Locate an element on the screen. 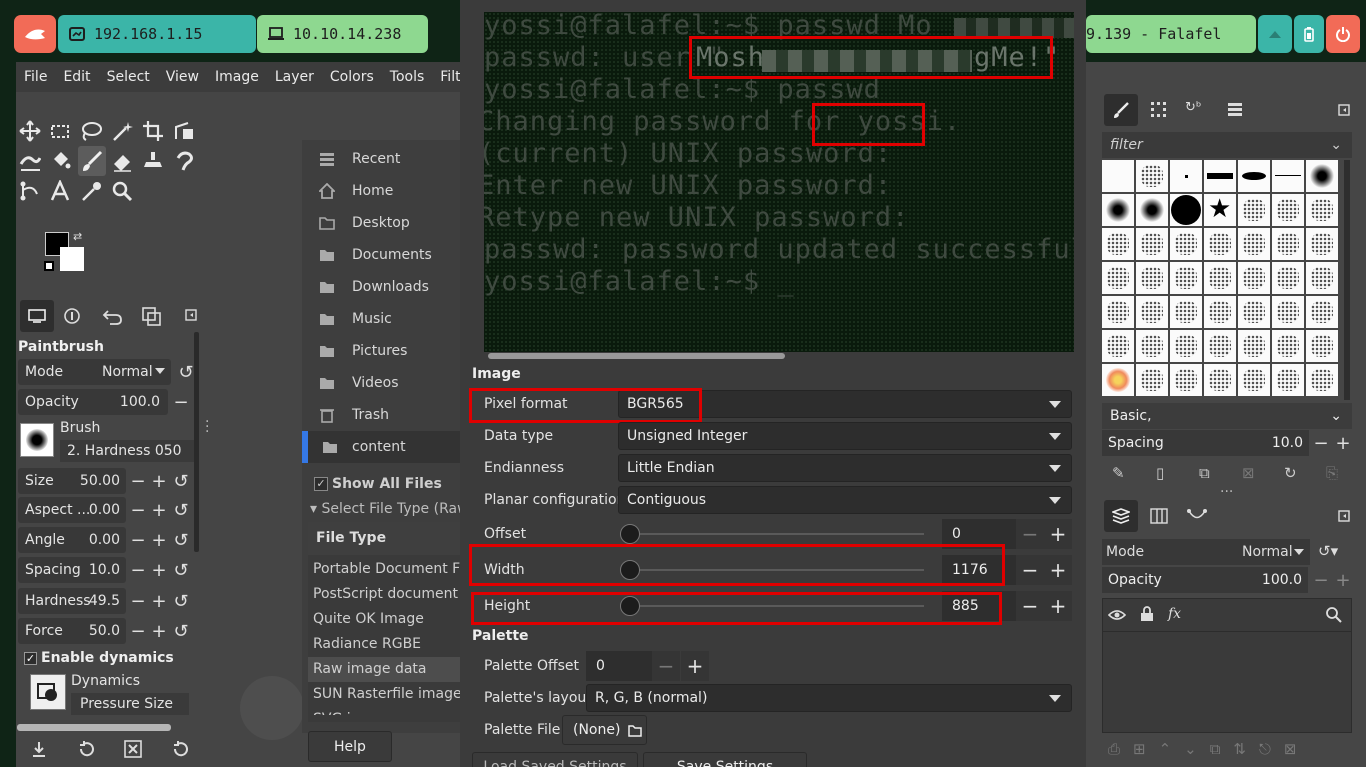 Image resolution: width=1366 pixels, height=767 pixels. place-downloads: Downloads is located at coordinates (381, 287).